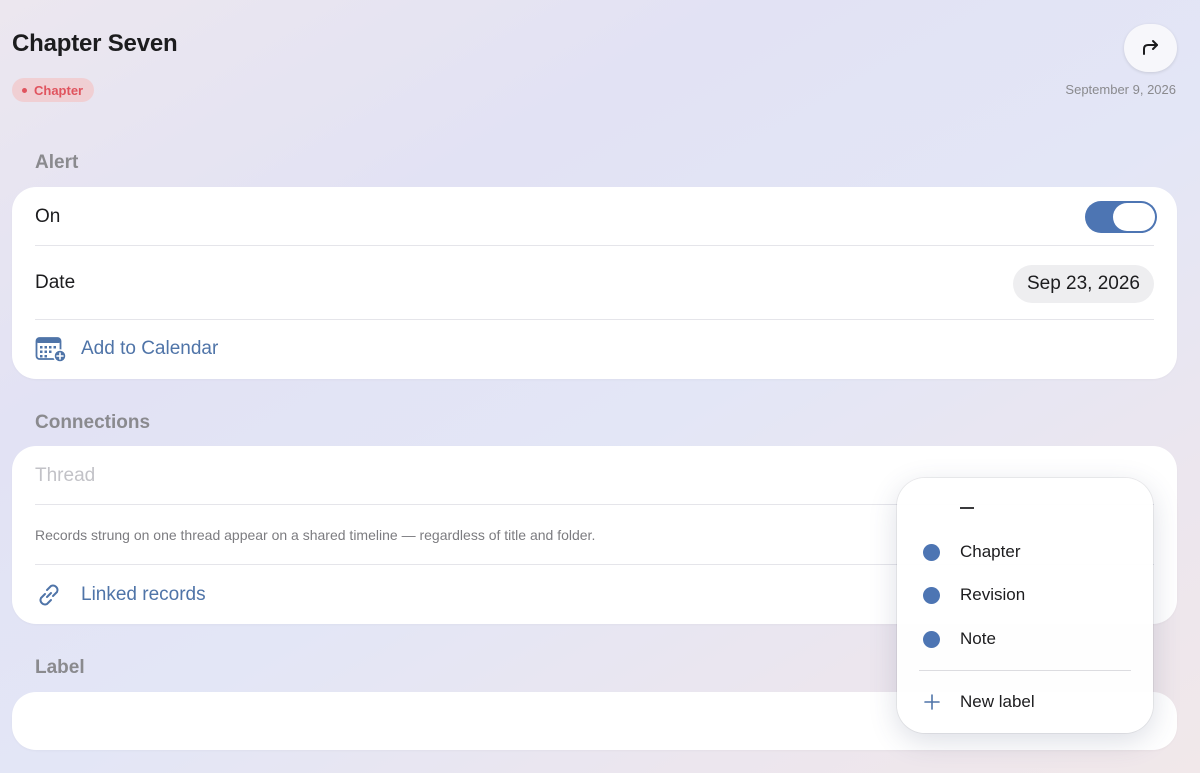  I want to click on share-arrow-icon, so click(1150, 47).